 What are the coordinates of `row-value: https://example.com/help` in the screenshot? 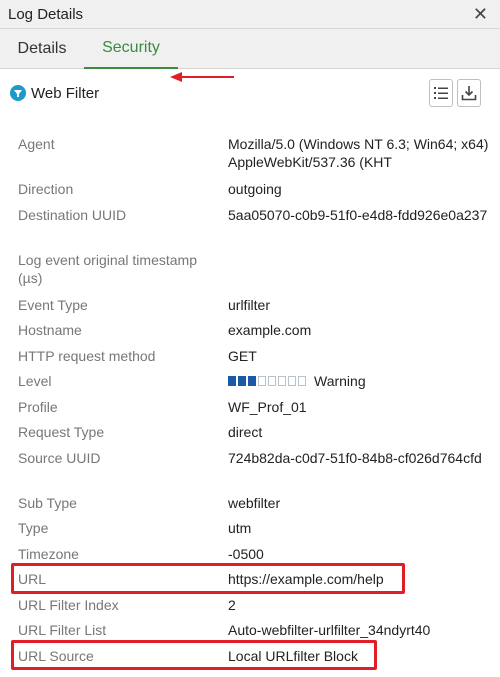 It's located at (306, 579).